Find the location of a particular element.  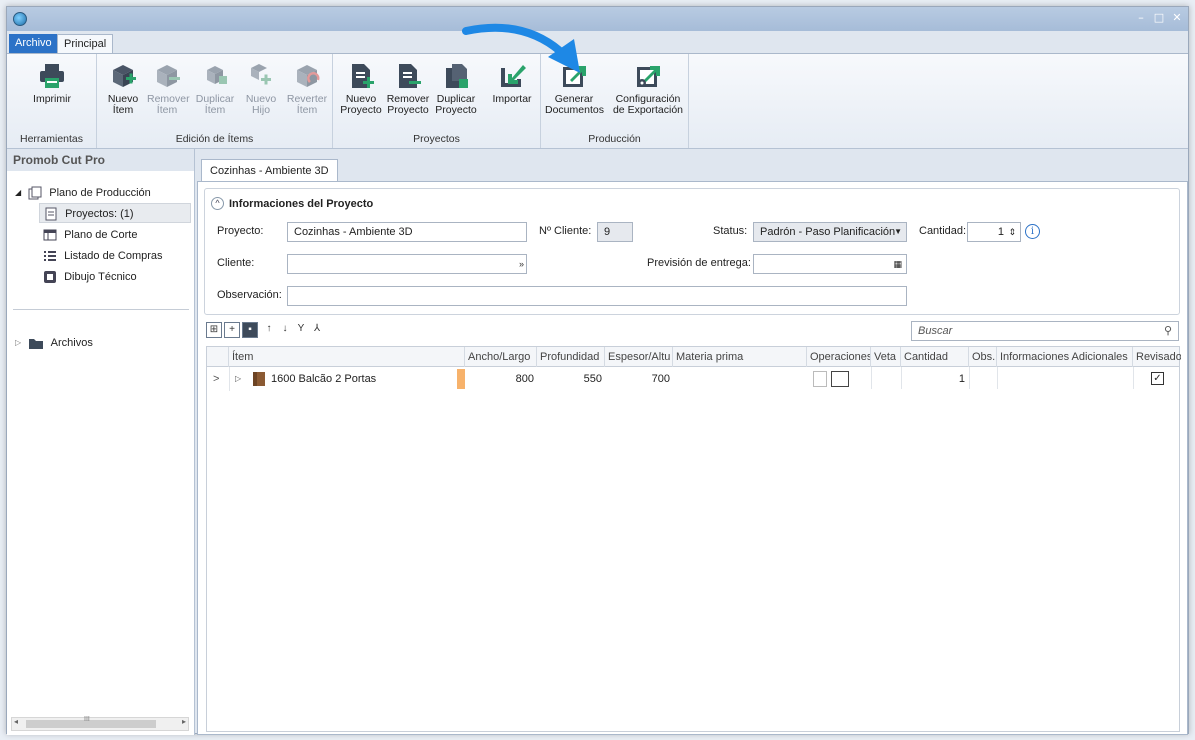

status-select: Padrón - Paso Planificación ▼ is located at coordinates (830, 232).